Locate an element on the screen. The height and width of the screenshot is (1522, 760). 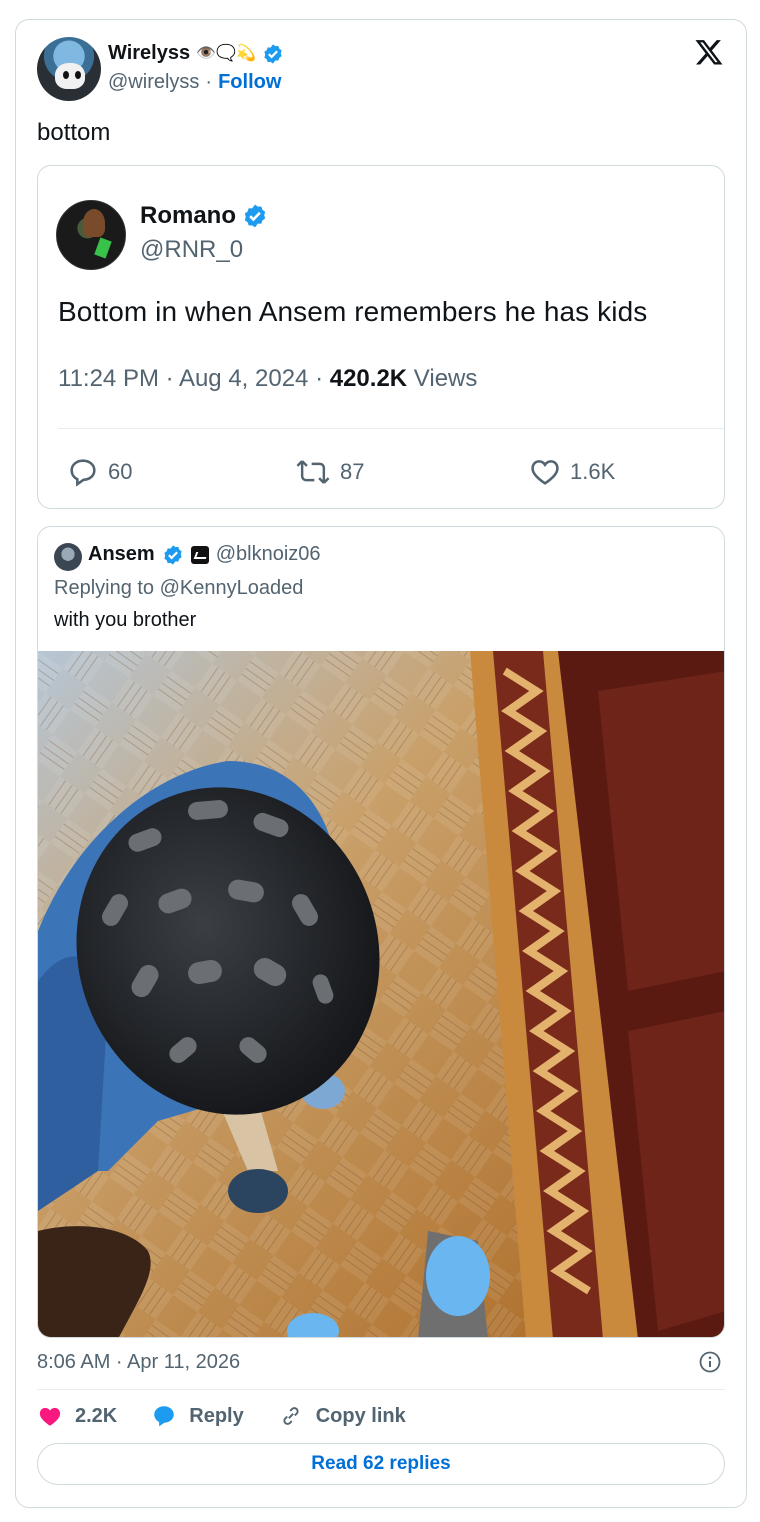
romano-views-count: 420.2K is located at coordinates (368, 378).